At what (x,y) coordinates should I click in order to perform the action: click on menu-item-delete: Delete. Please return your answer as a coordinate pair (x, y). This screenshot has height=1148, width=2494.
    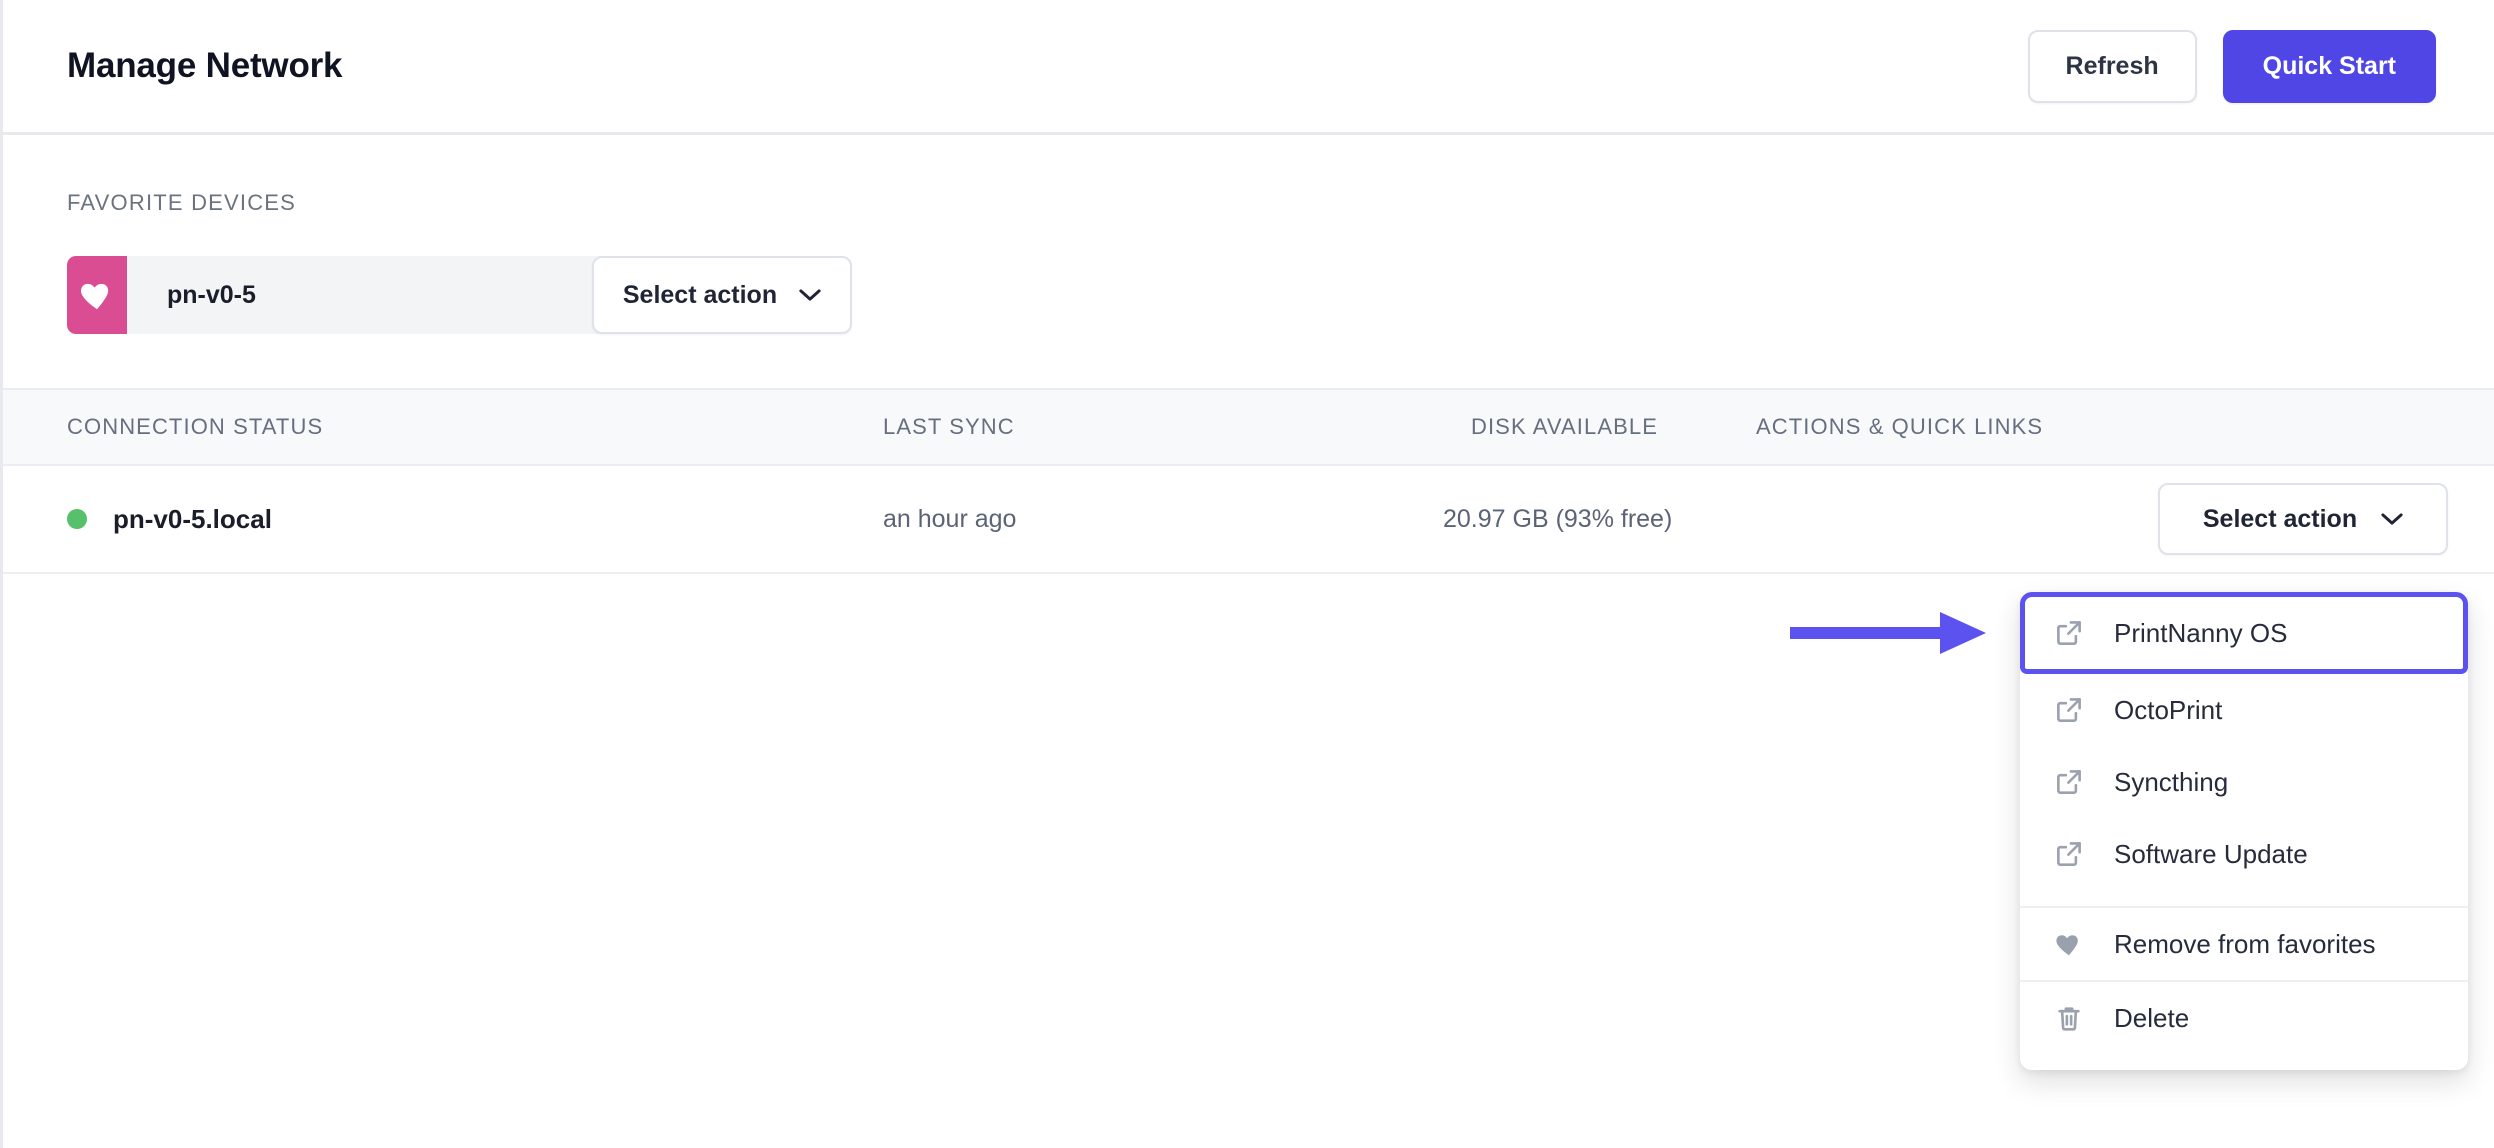
    Looking at the image, I should click on (2244, 1018).